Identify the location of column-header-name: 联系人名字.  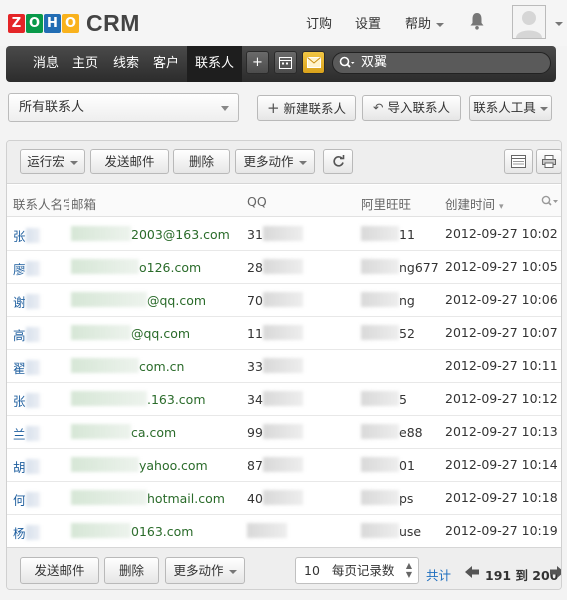
(41, 203).